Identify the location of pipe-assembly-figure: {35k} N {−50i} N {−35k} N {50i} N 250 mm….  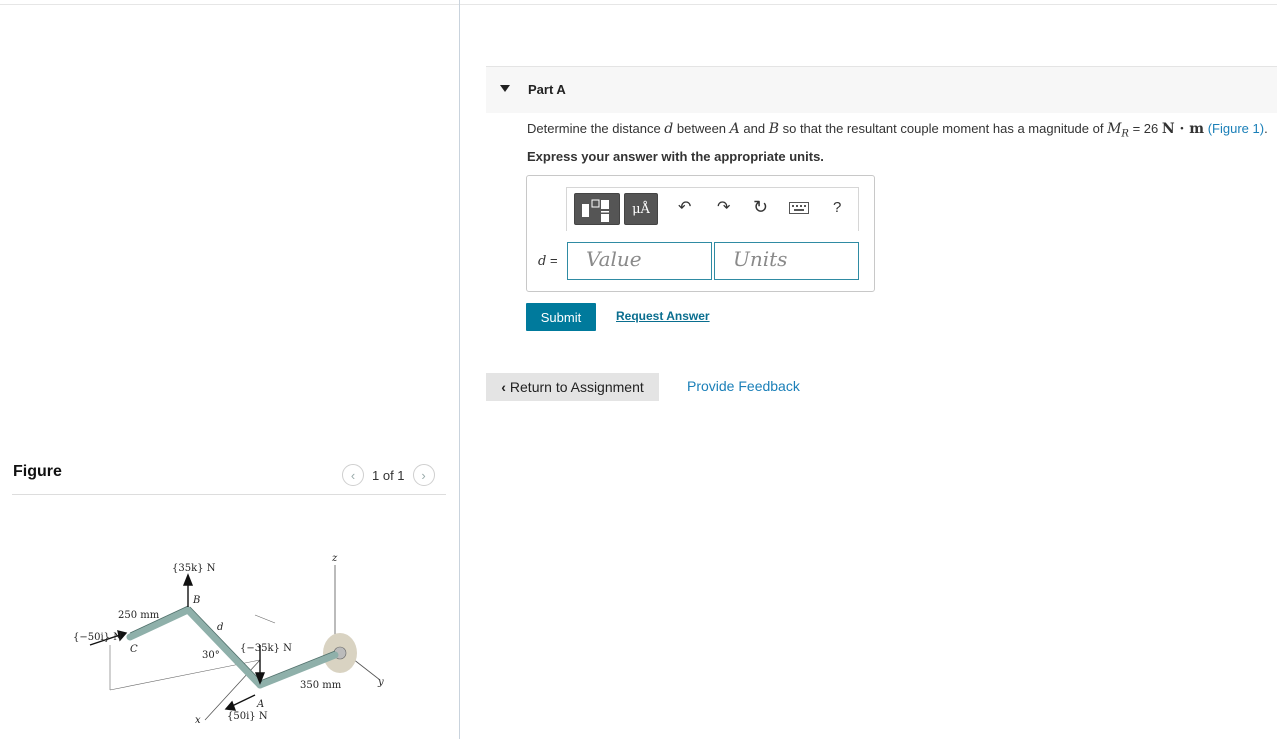
(228, 639).